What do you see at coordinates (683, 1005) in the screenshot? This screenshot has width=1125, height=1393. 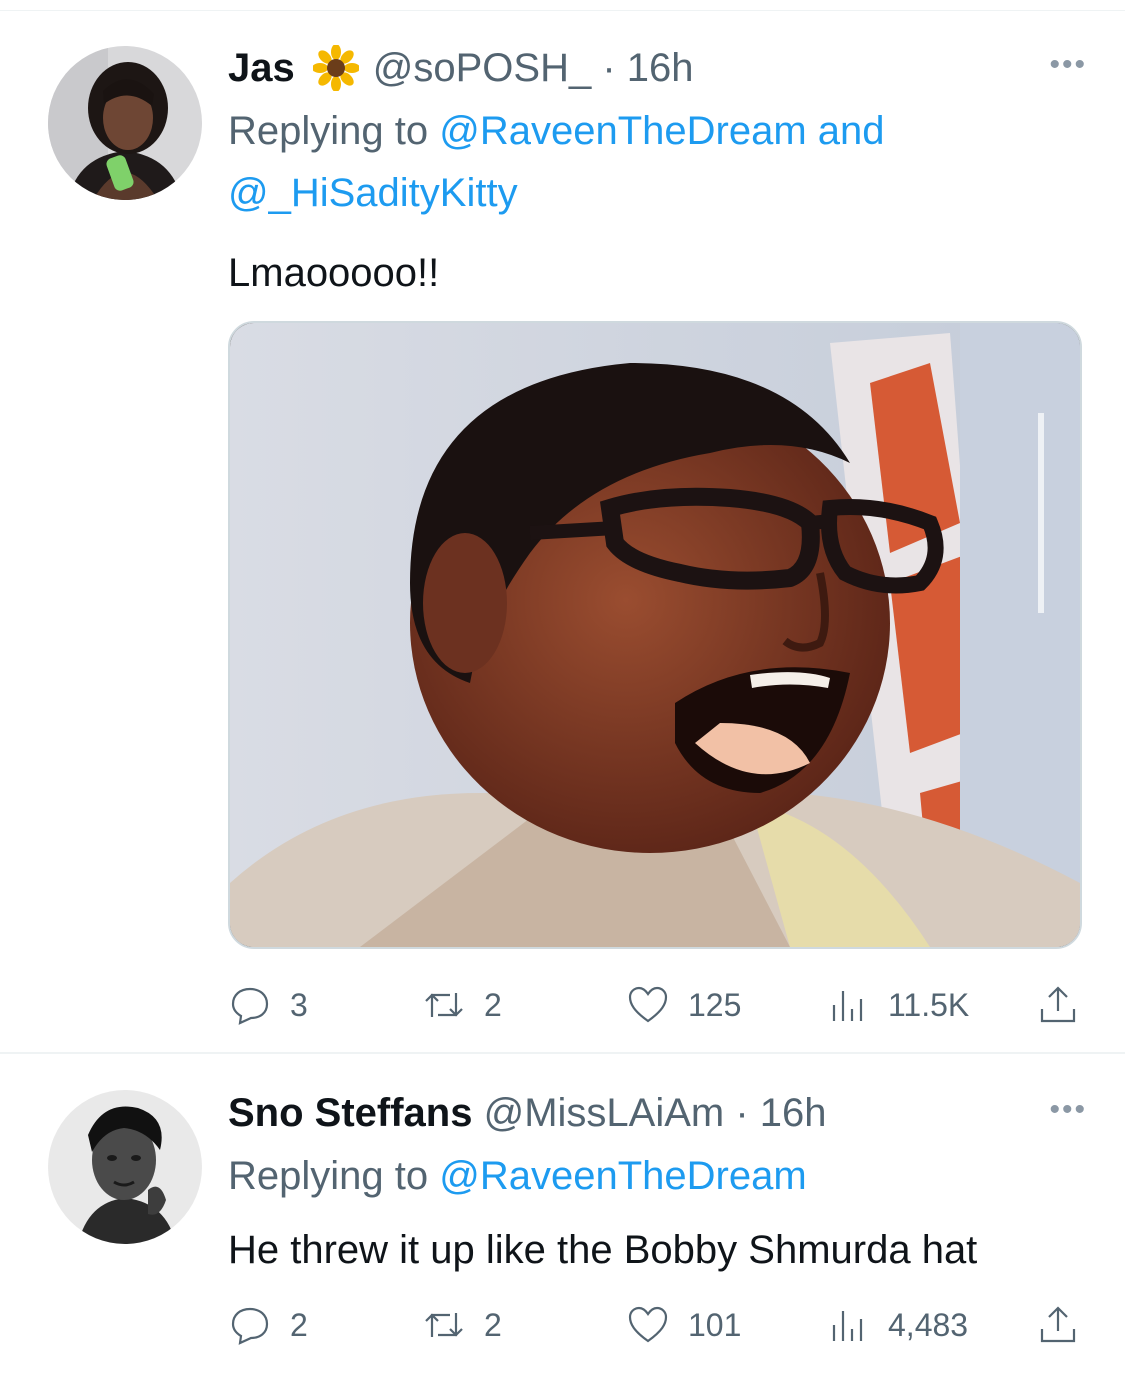 I see `like-button: 125` at bounding box center [683, 1005].